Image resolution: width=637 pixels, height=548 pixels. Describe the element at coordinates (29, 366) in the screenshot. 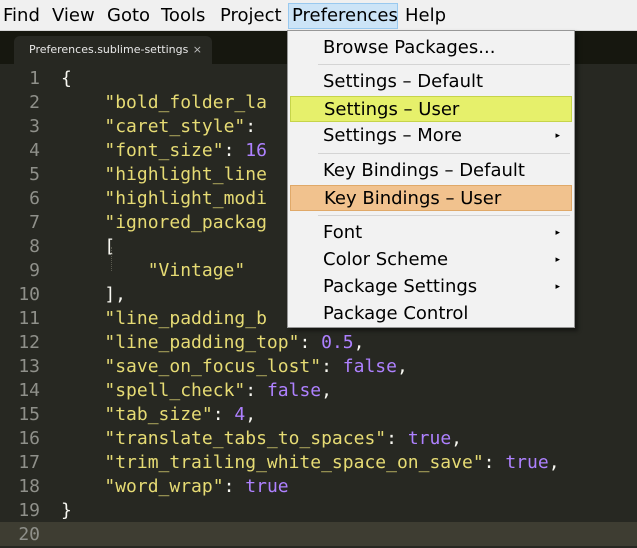

I see `line-number: 13` at that location.